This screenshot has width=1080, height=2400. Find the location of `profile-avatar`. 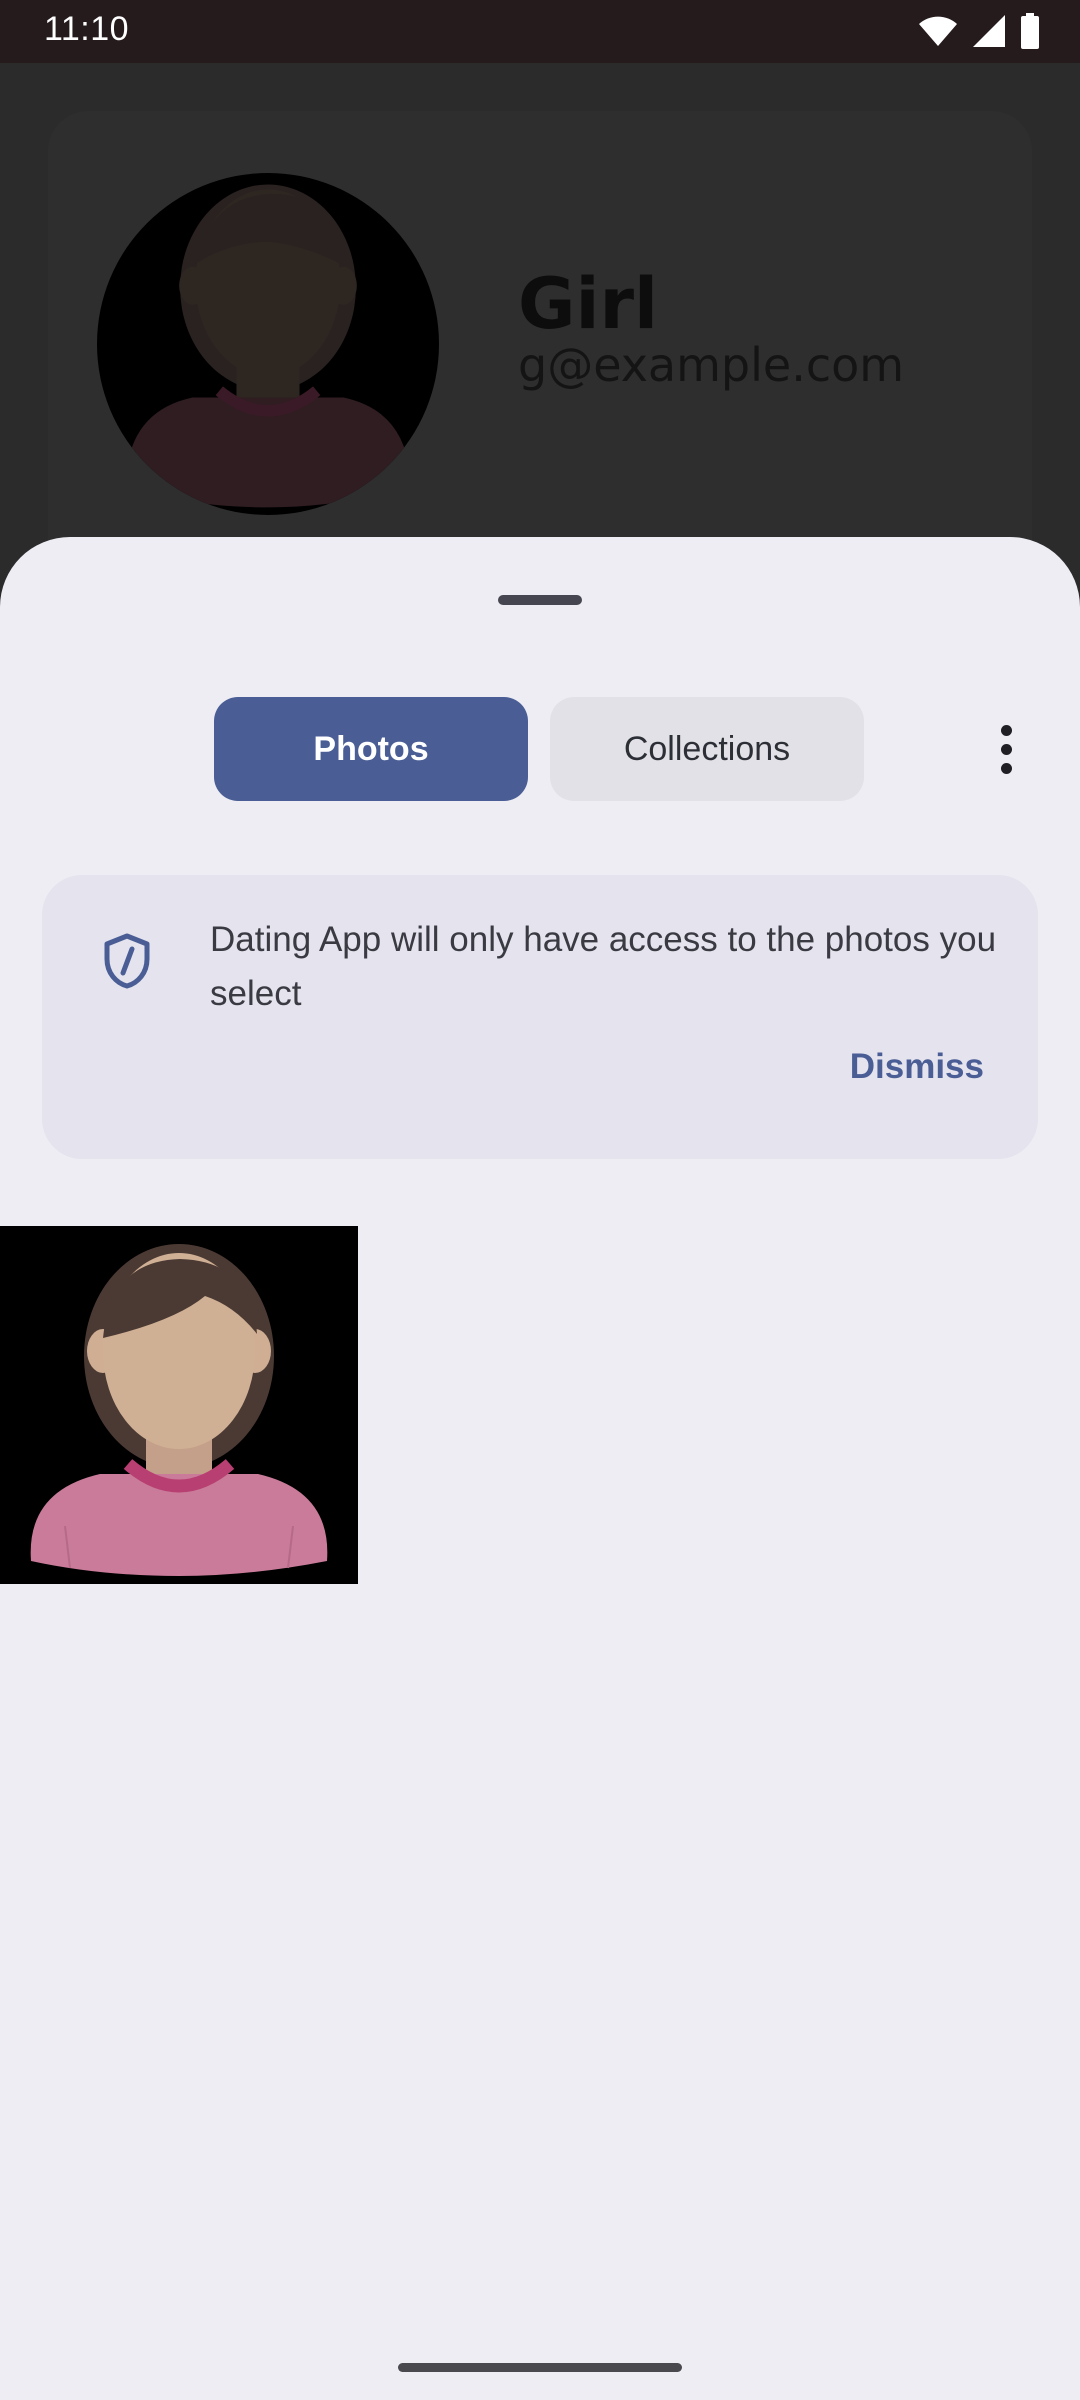

profile-avatar is located at coordinates (268, 344).